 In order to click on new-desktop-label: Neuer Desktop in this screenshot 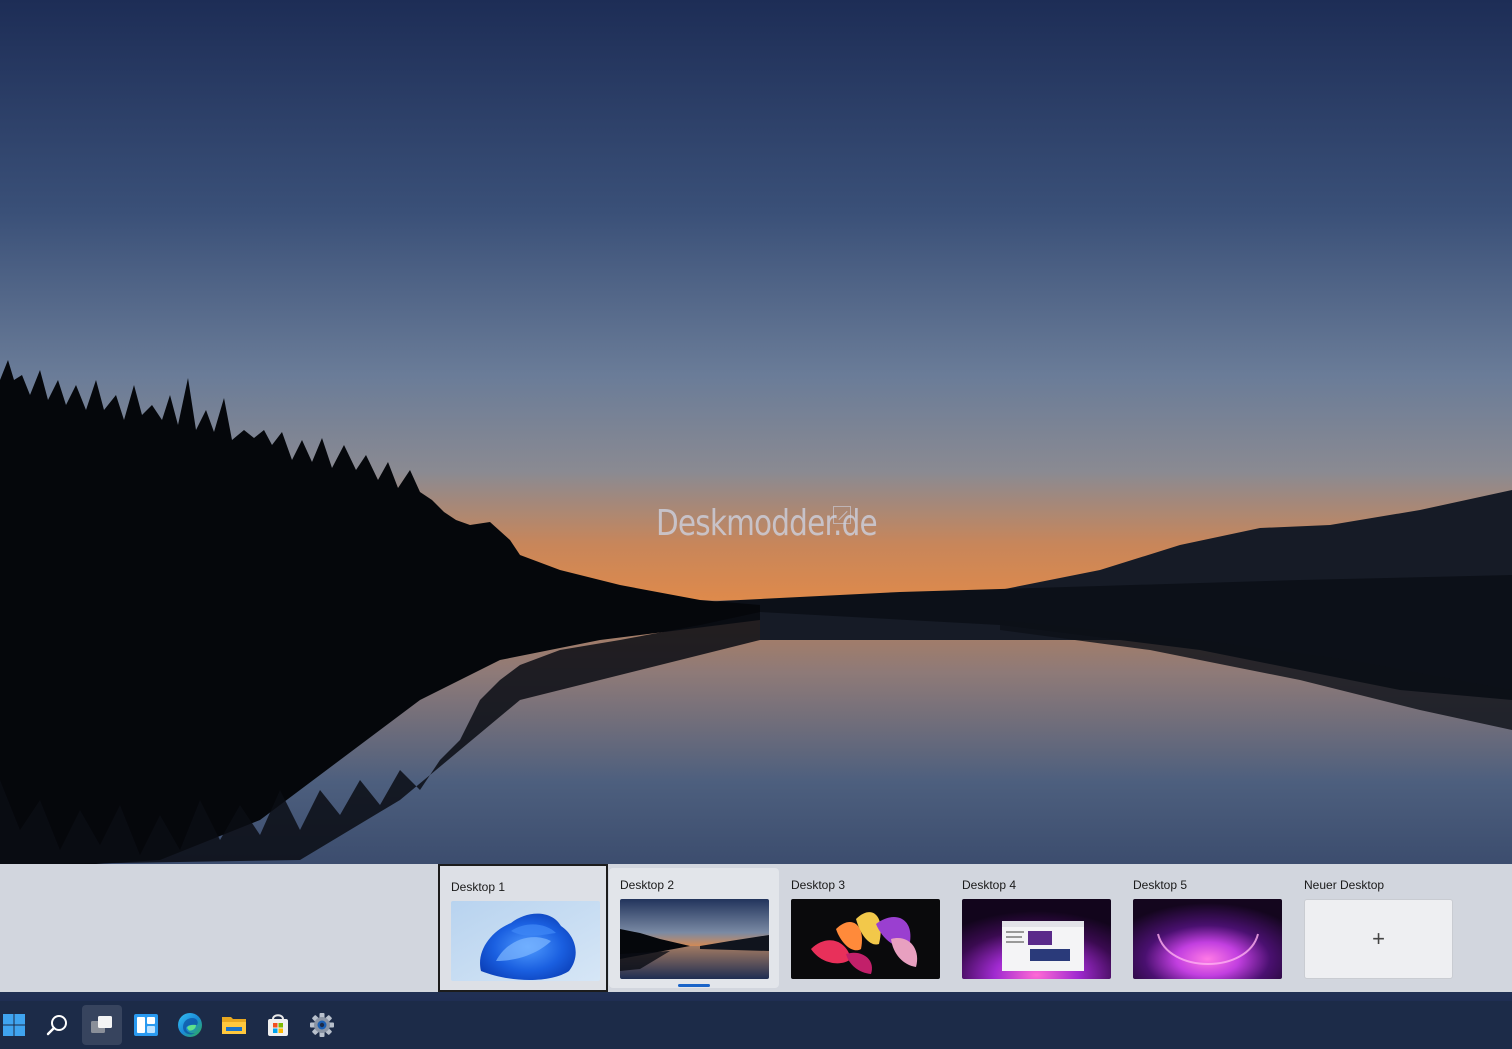, I will do `click(1344, 885)`.